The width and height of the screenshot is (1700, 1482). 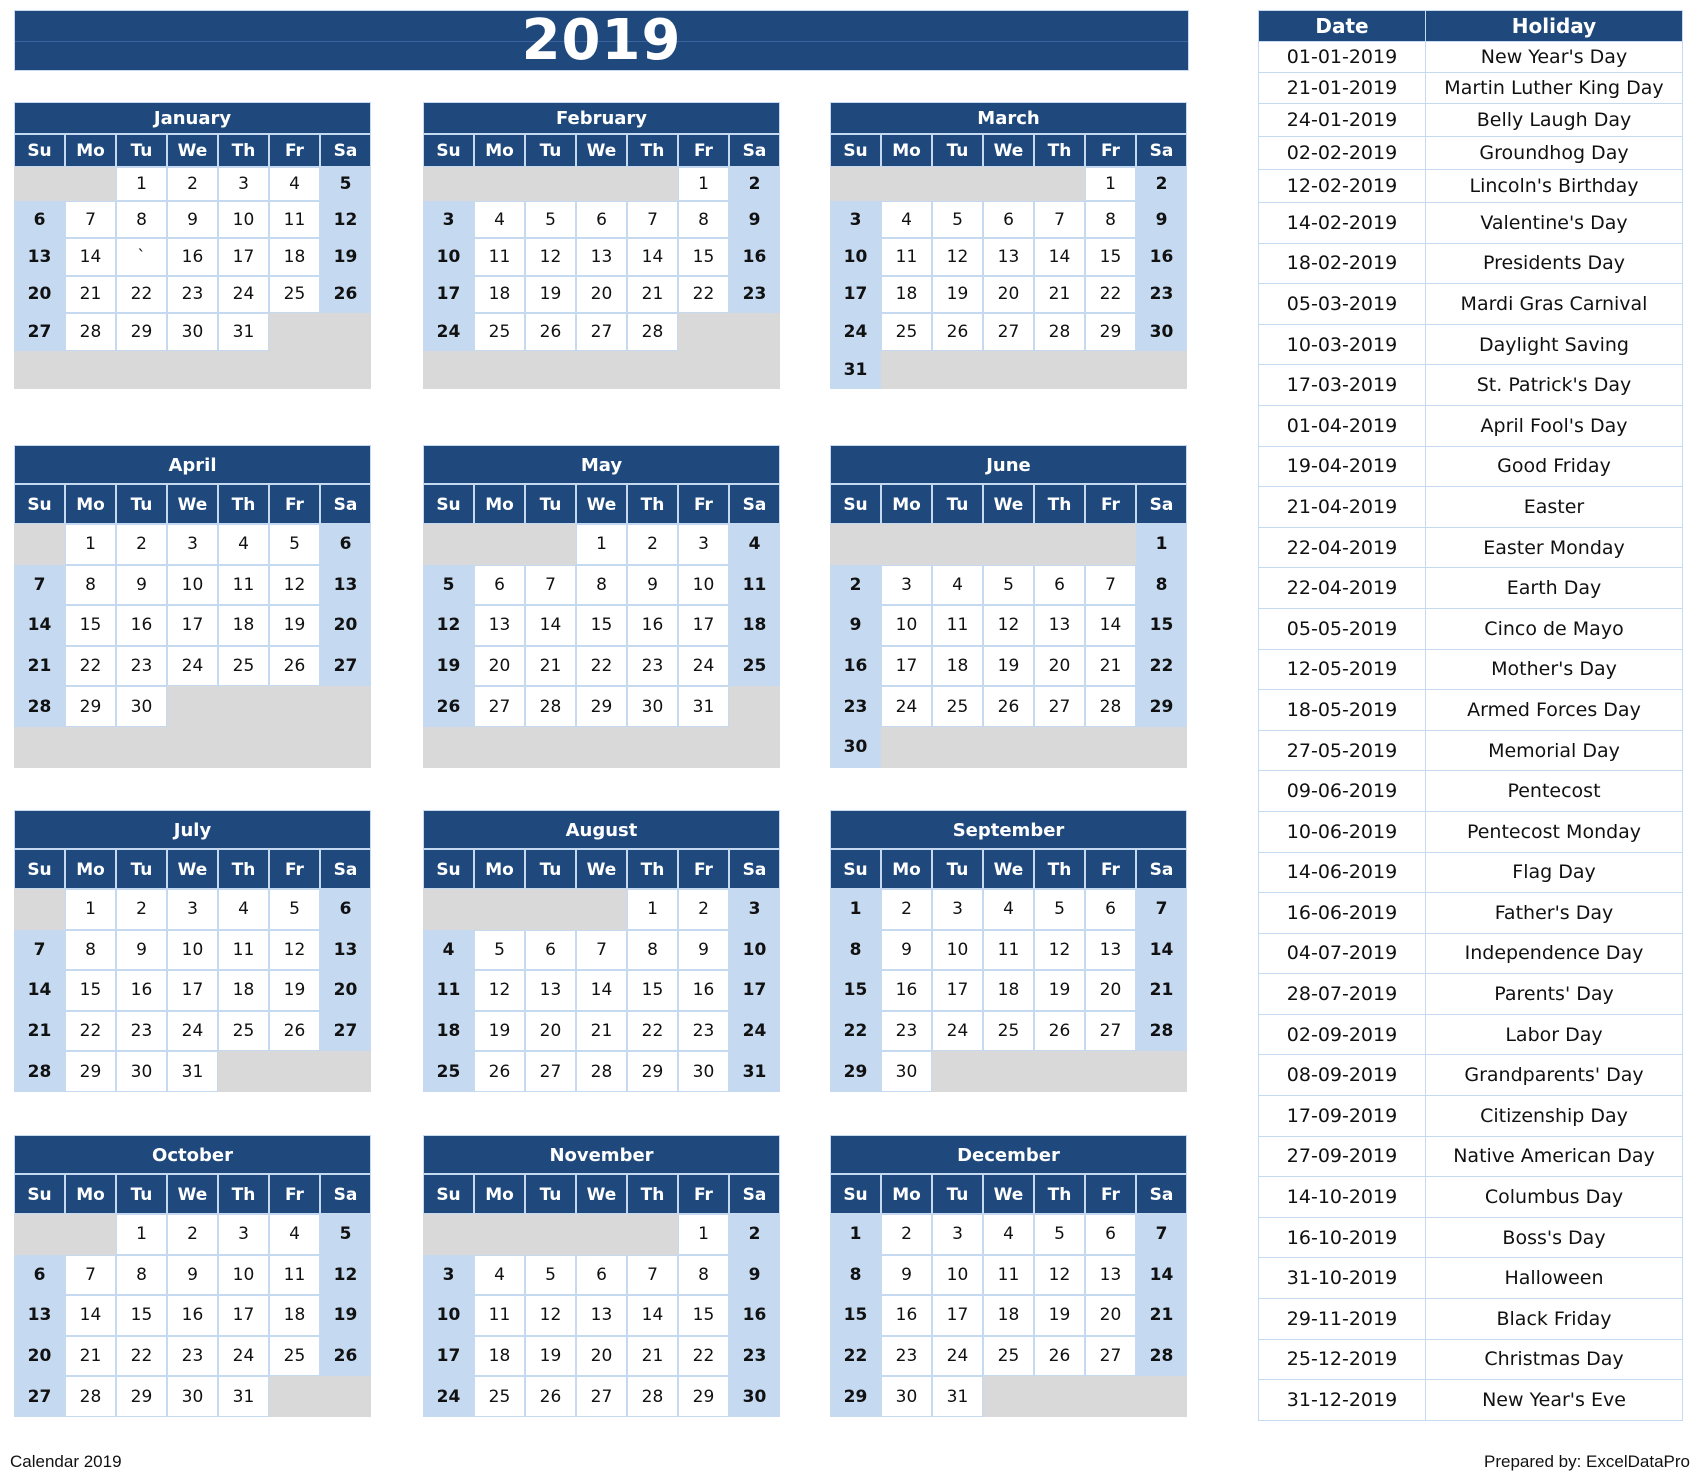 What do you see at coordinates (1554, 1400) in the screenshot?
I see `holiday-name: New Year's Eve` at bounding box center [1554, 1400].